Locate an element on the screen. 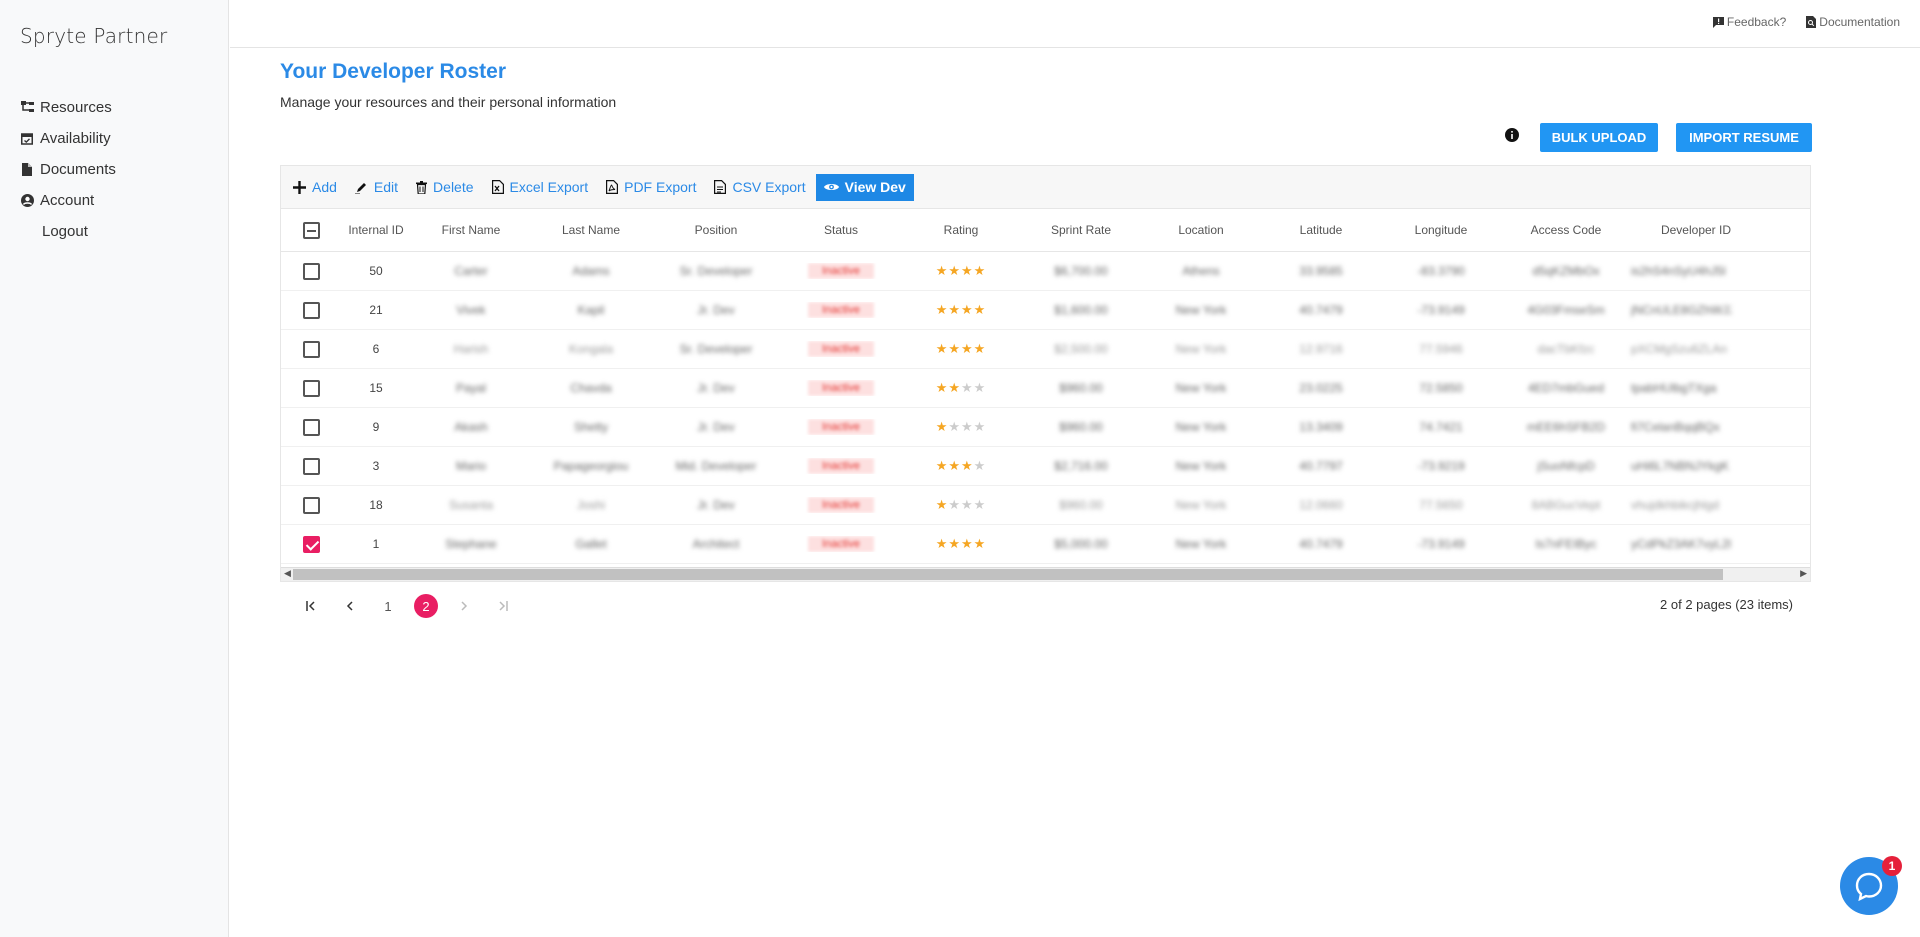  column-header: Status is located at coordinates (841, 230).